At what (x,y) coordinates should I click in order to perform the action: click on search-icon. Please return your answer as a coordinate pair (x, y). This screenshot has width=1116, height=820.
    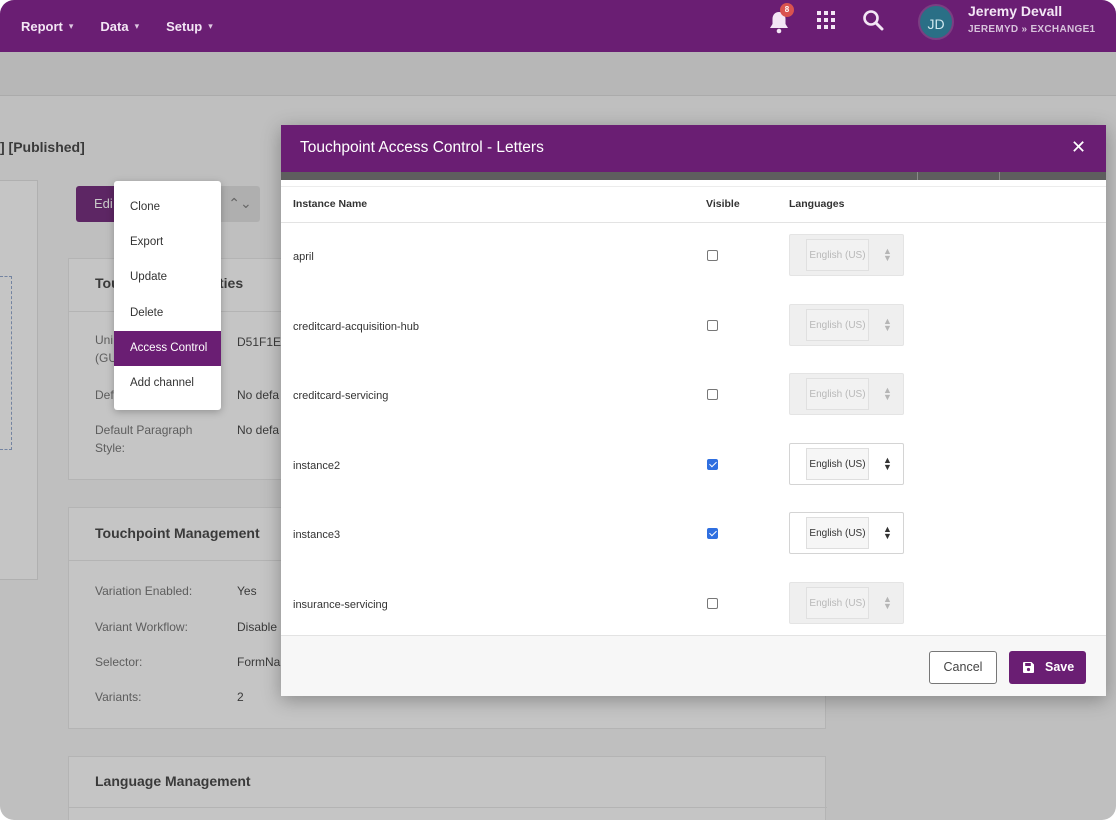
    Looking at the image, I should click on (873, 20).